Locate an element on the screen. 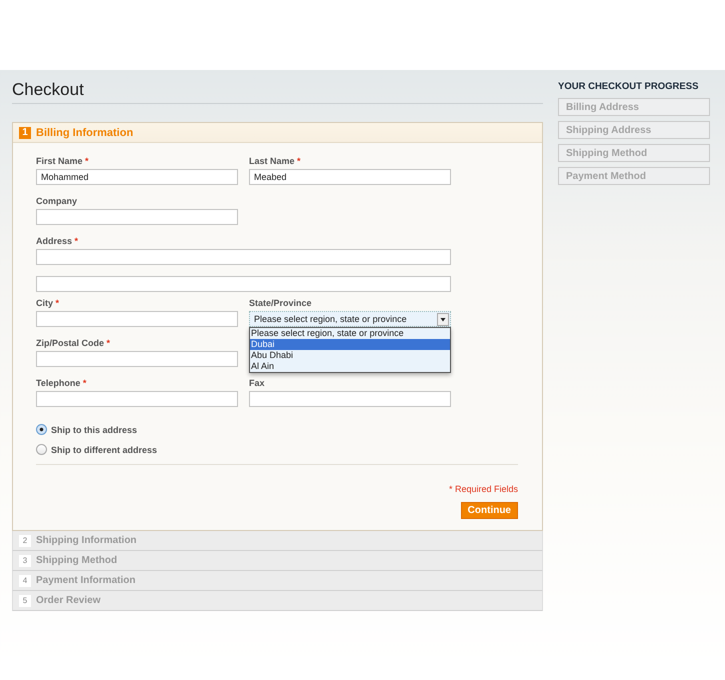 Image resolution: width=725 pixels, height=680 pixels. step-title: Shipping Information is located at coordinates (86, 540).